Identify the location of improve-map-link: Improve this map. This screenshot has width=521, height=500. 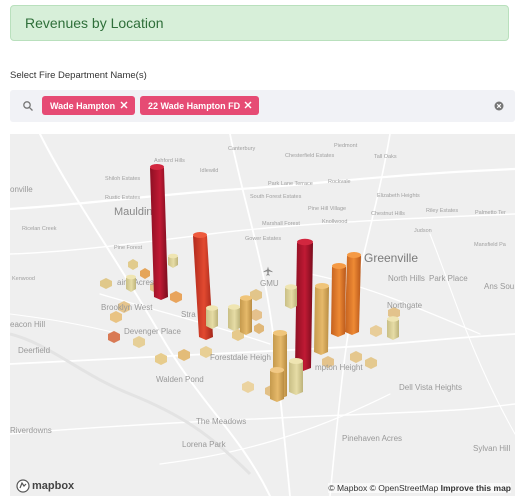
(476, 488).